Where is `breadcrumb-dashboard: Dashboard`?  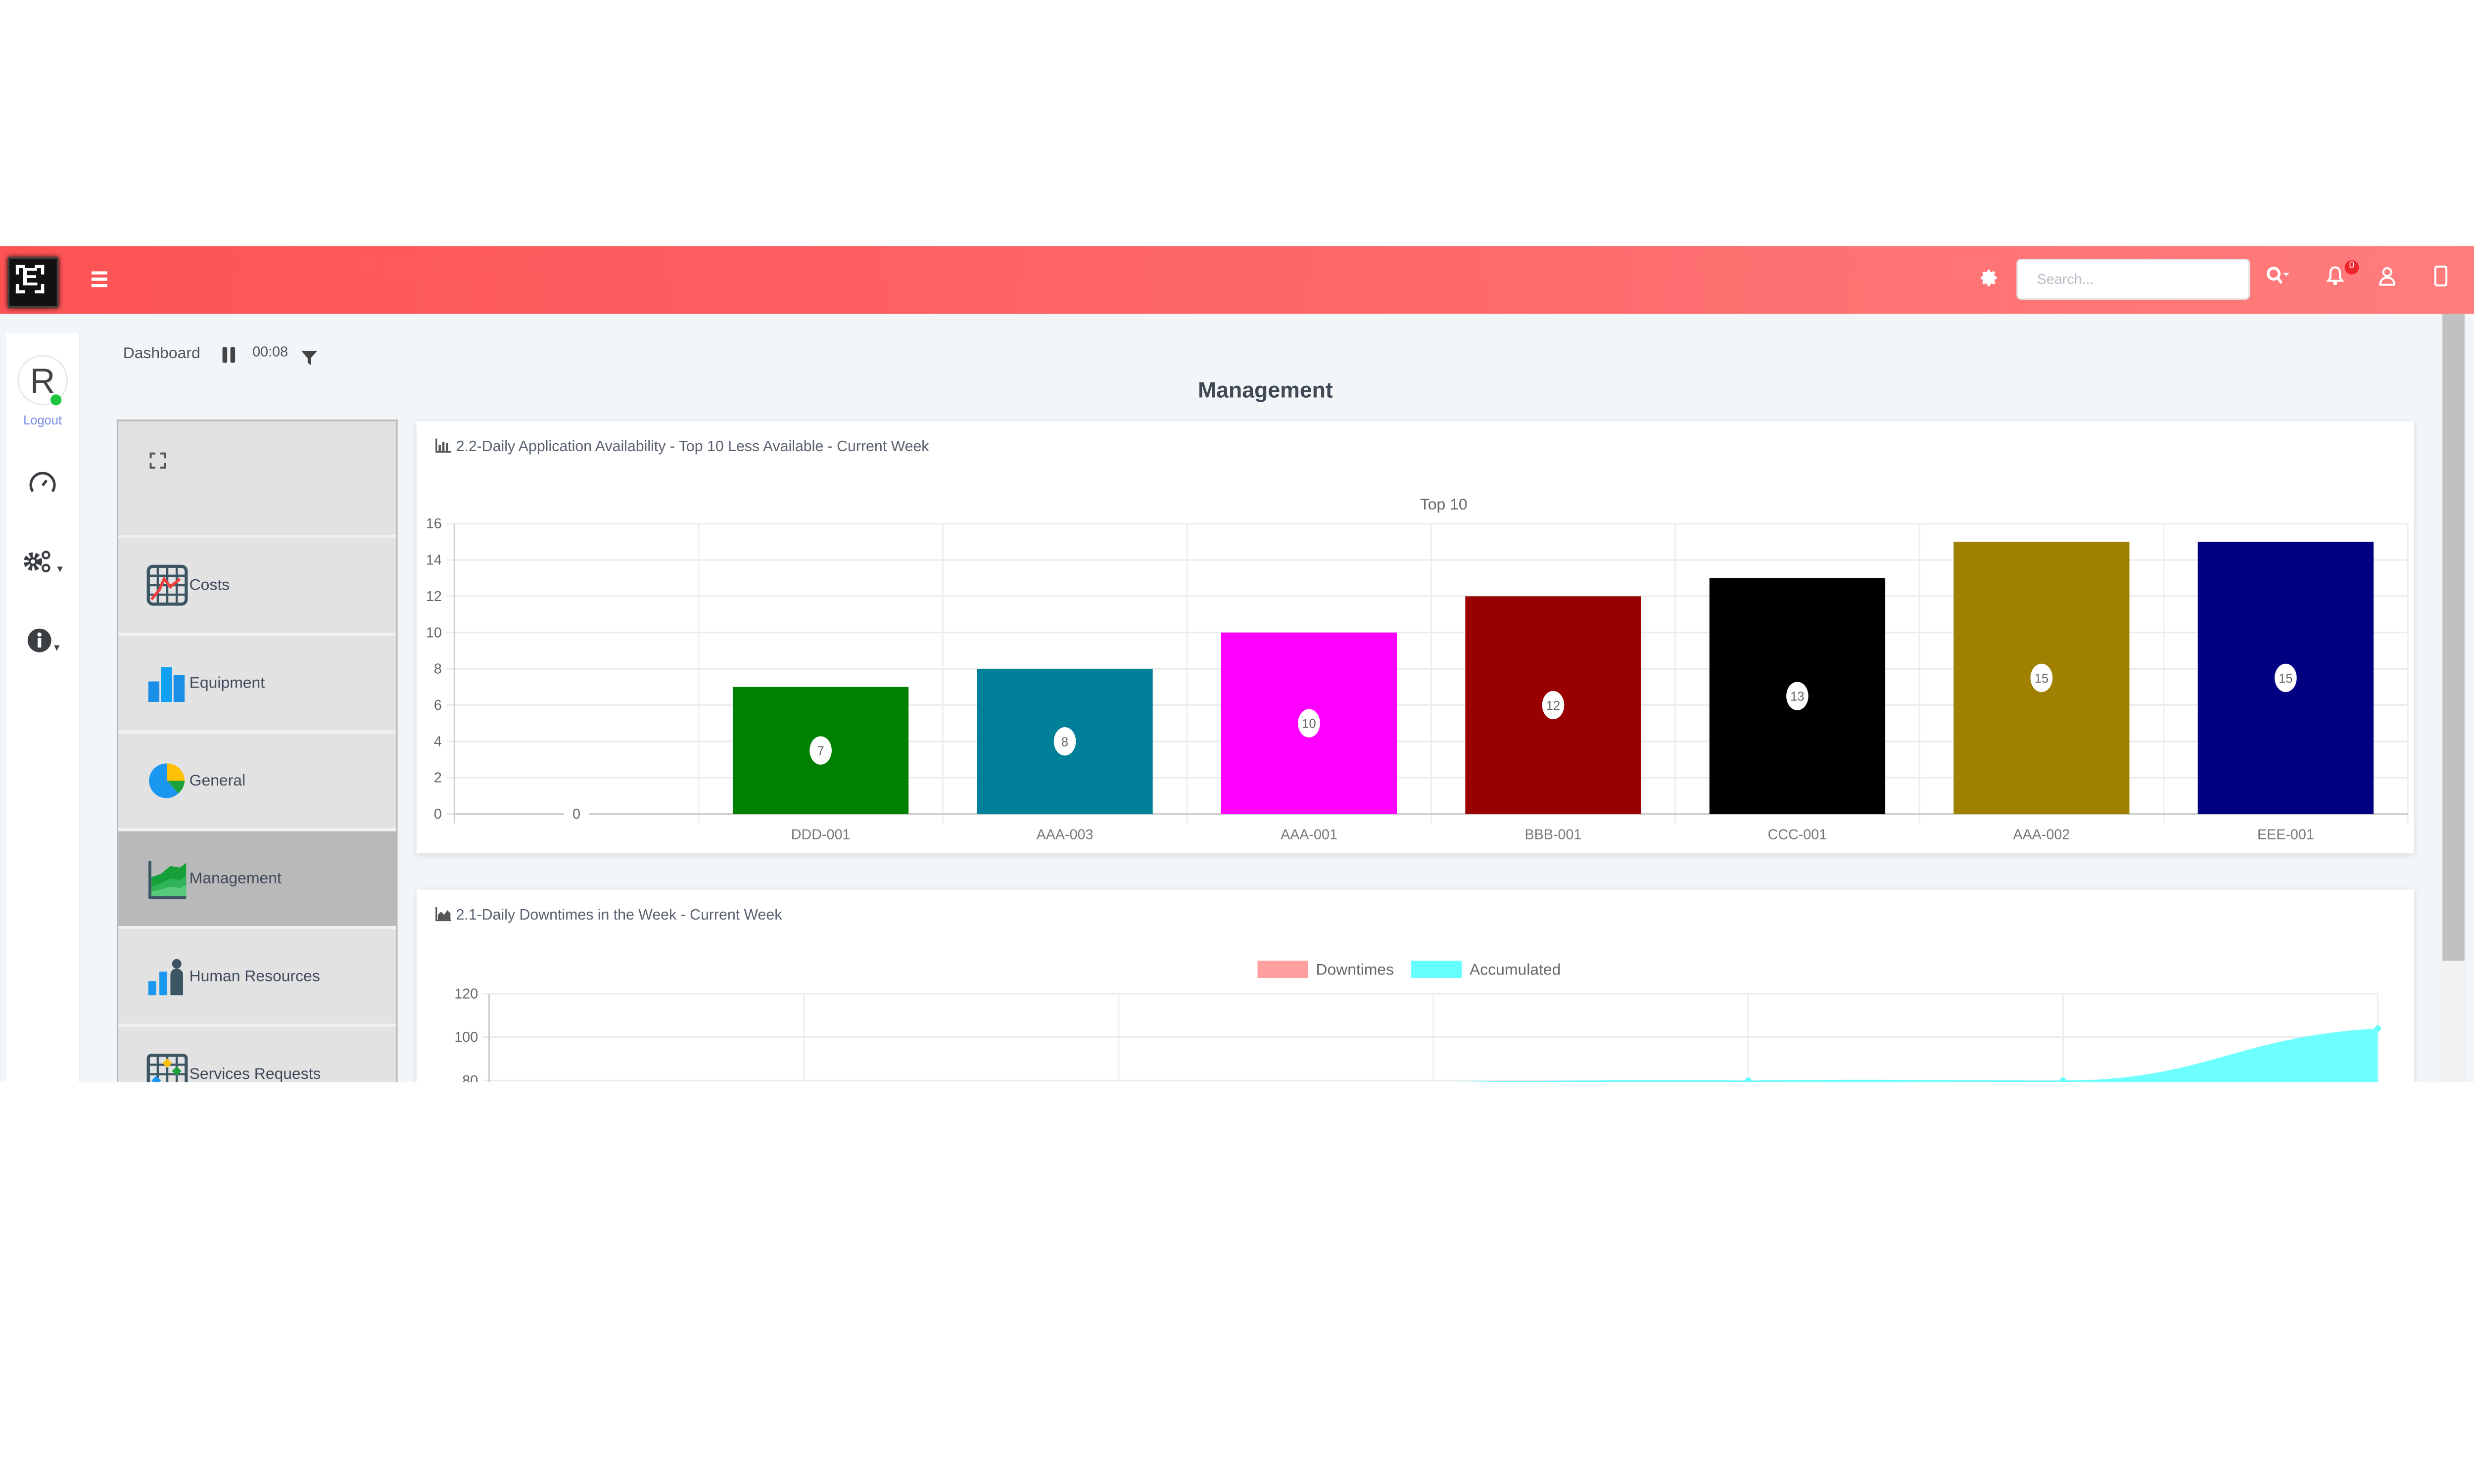
breadcrumb-dashboard: Dashboard is located at coordinates (162, 354).